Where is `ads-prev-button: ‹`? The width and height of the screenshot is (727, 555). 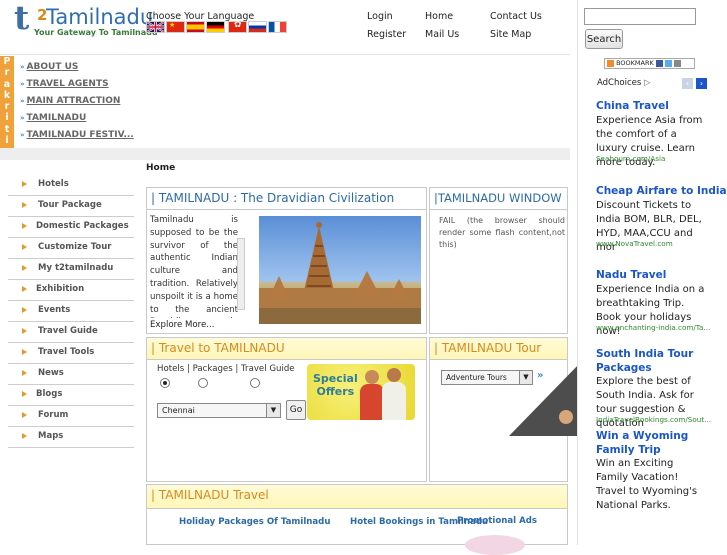 ads-prev-button: ‹ is located at coordinates (687, 83).